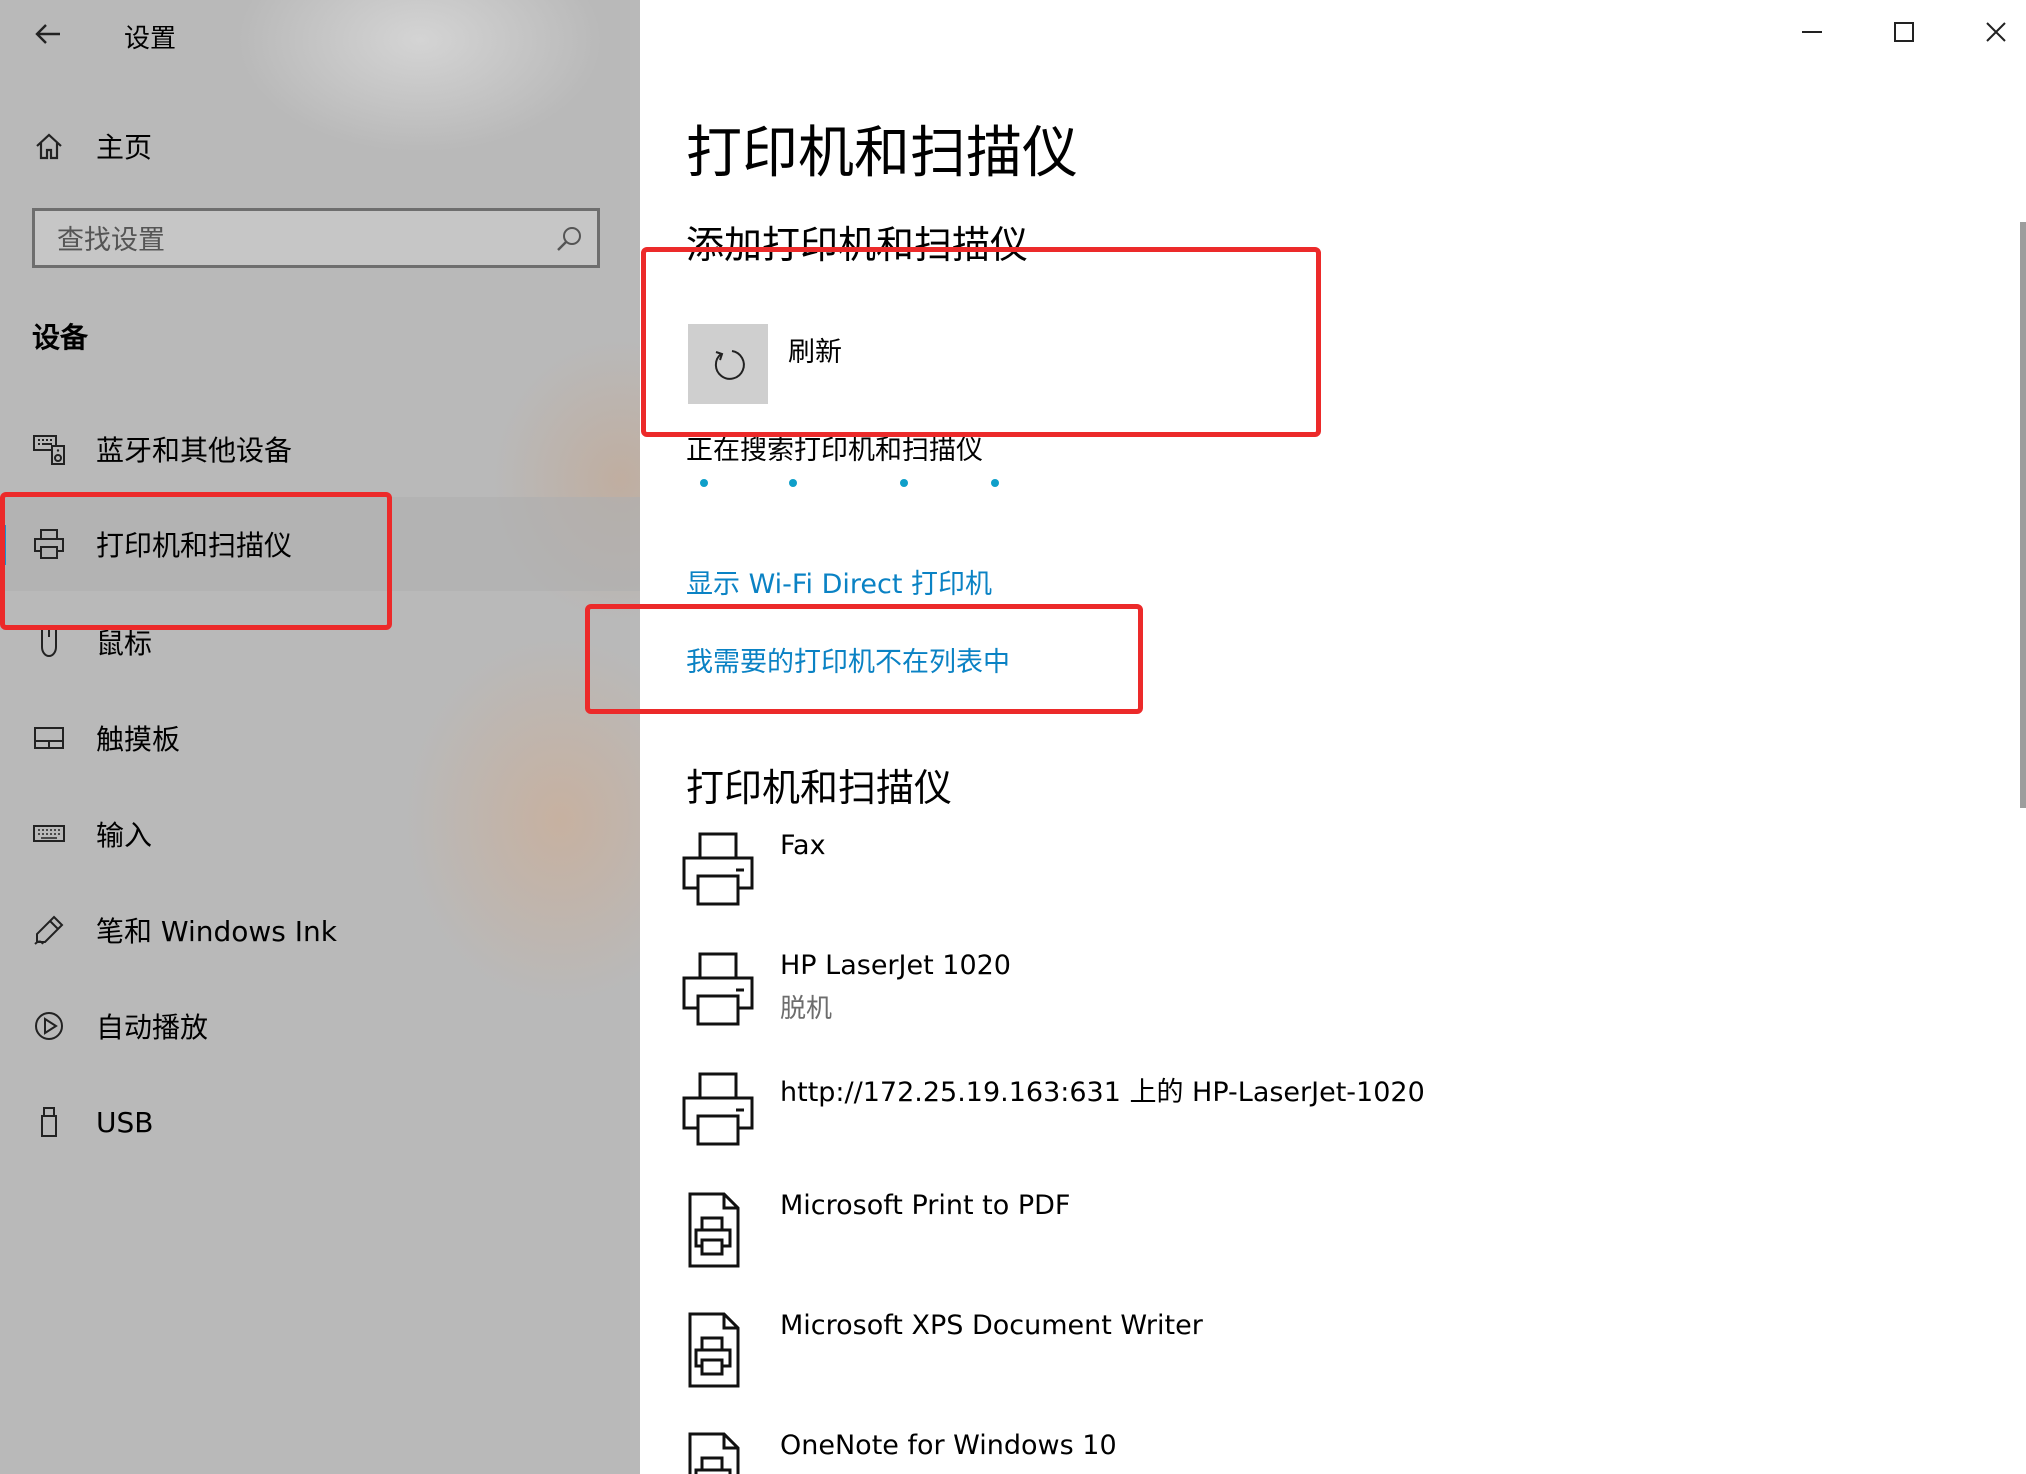 The image size is (2026, 1474). Describe the element at coordinates (125, 1122) in the screenshot. I see `sidebar-item-label: USB` at that location.